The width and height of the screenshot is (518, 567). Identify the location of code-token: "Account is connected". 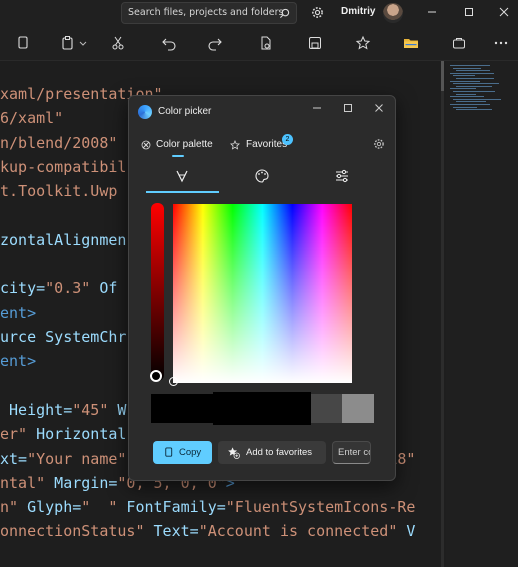
(298, 531).